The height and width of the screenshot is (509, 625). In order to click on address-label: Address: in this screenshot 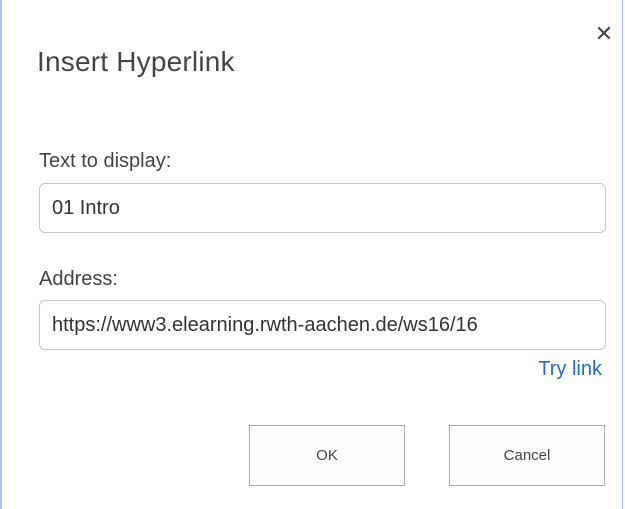, I will do `click(78, 279)`.